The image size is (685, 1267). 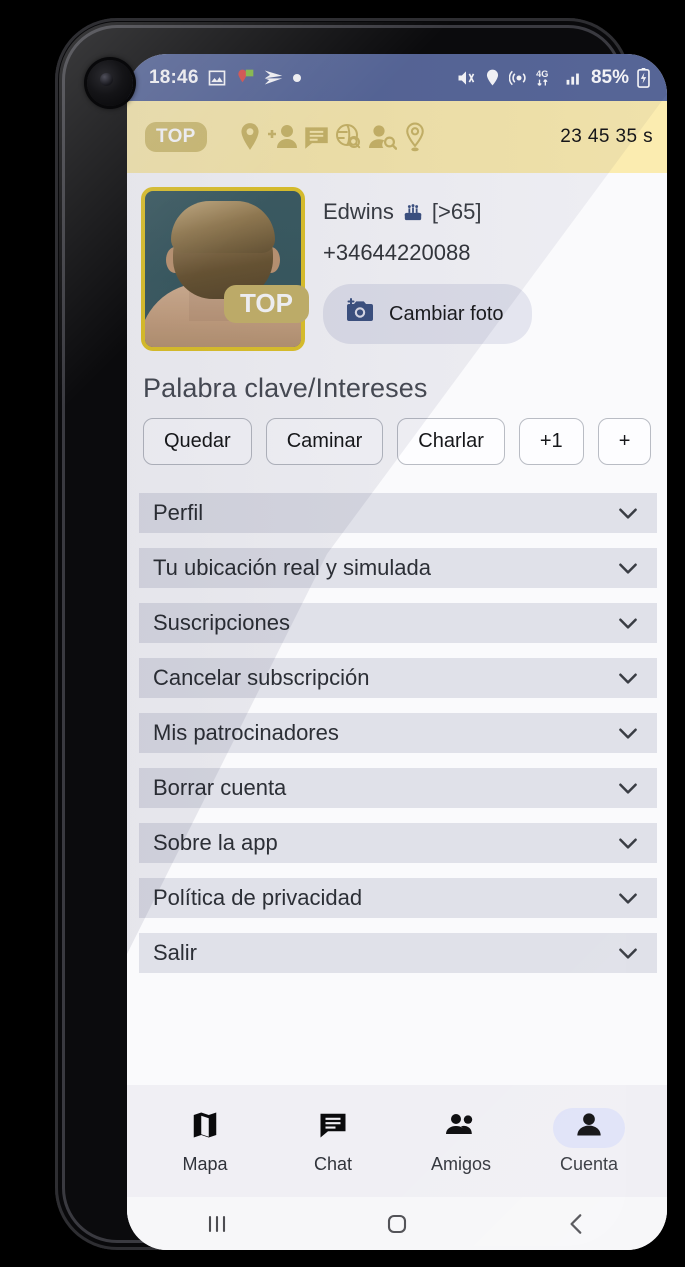 What do you see at coordinates (606, 136) in the screenshot?
I see `session-timer: 23 45 35 s` at bounding box center [606, 136].